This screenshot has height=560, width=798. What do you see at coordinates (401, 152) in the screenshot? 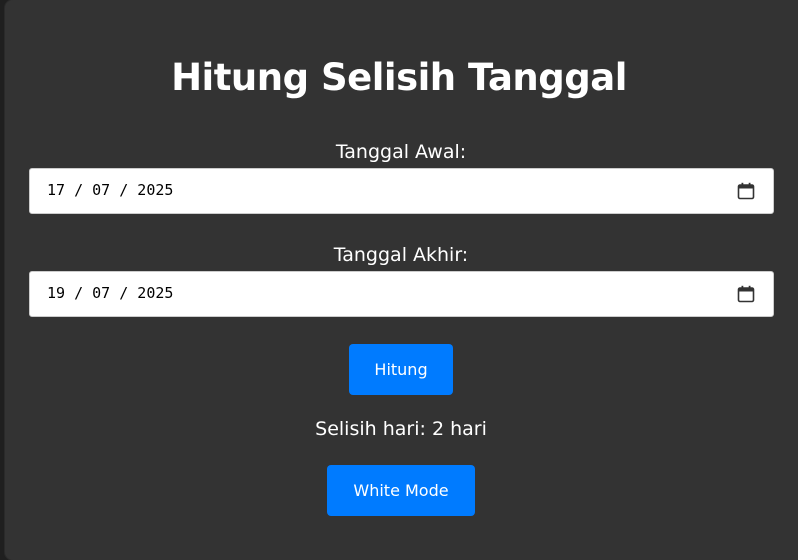
I see `start-date-label: Tanggal Awal:` at bounding box center [401, 152].